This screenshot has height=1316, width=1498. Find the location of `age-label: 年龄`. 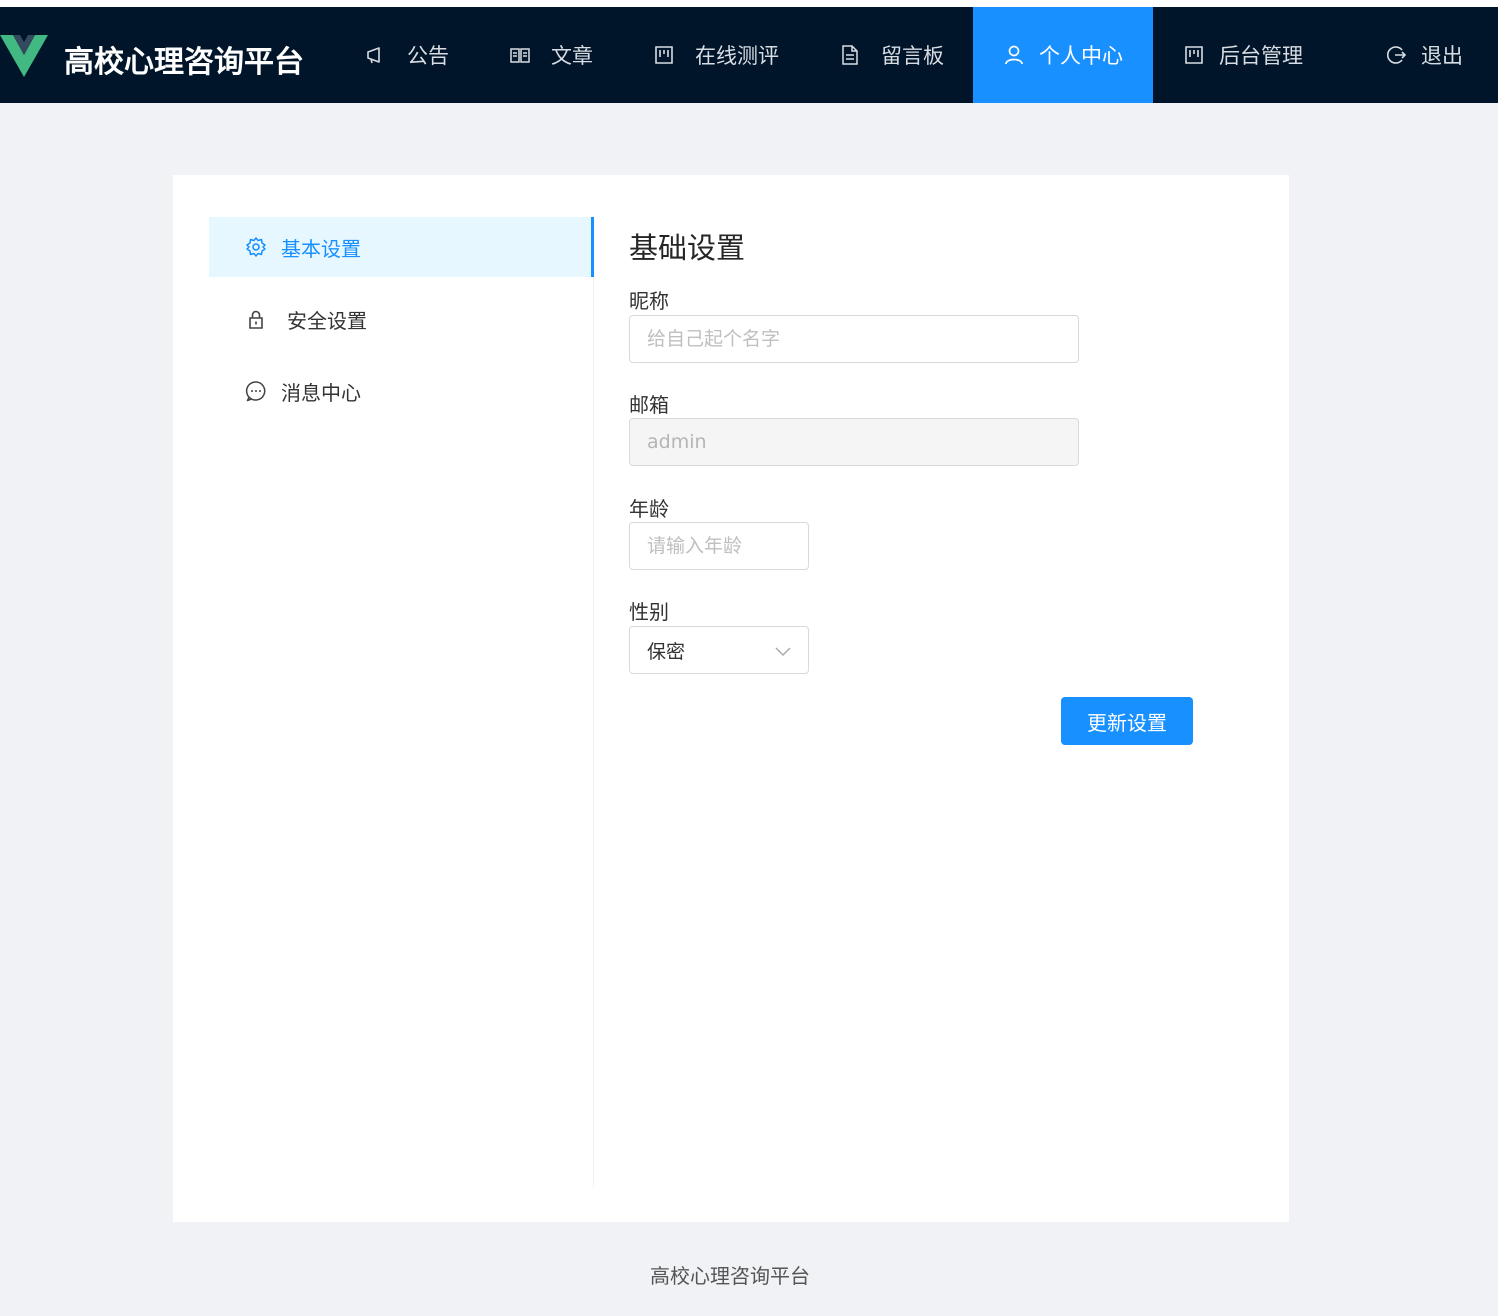

age-label: 年龄 is located at coordinates (649, 509).